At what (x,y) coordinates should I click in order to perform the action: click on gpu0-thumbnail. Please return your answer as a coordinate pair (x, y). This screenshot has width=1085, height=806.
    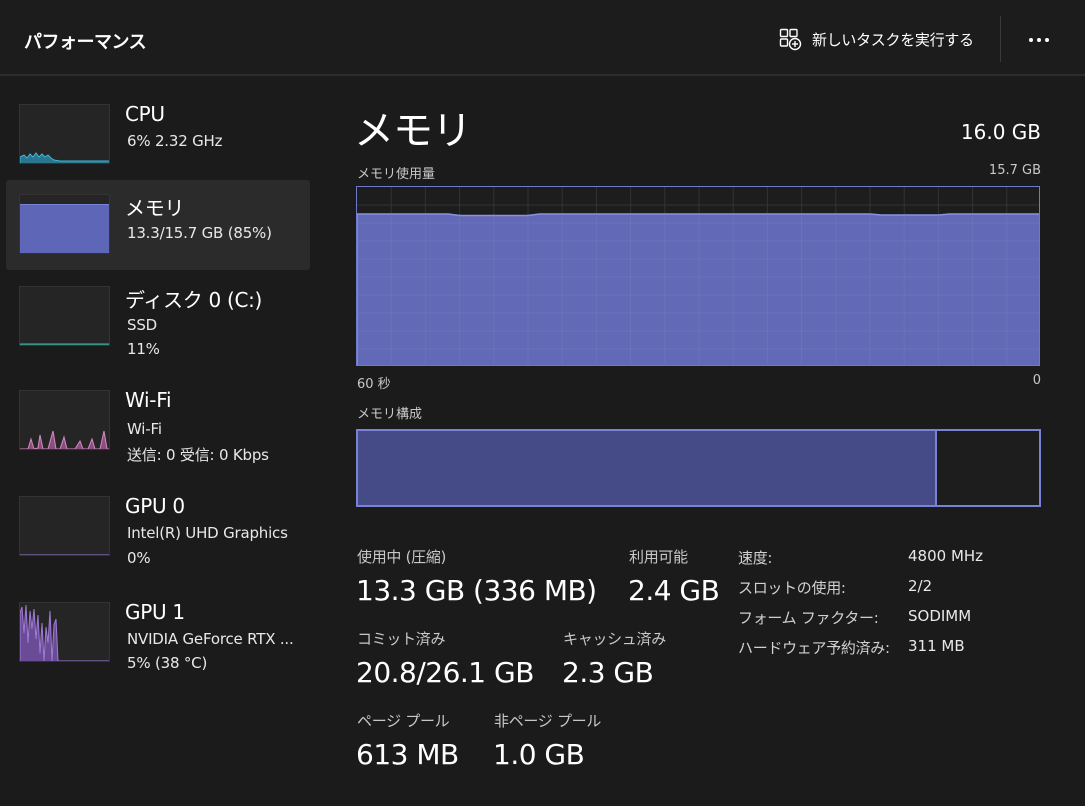
    Looking at the image, I should click on (64, 526).